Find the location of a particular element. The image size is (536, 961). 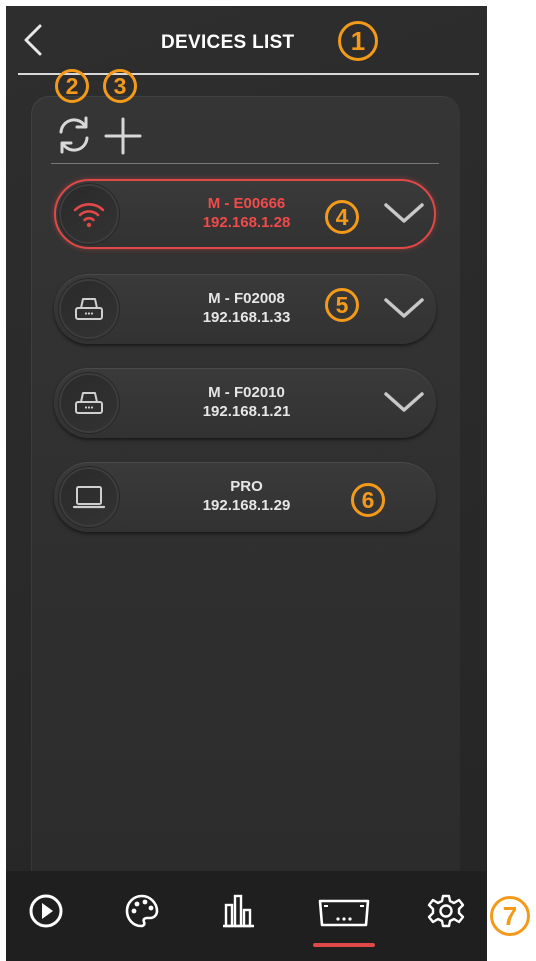

device-label: PRO 192.168.1.29 is located at coordinates (246, 496).